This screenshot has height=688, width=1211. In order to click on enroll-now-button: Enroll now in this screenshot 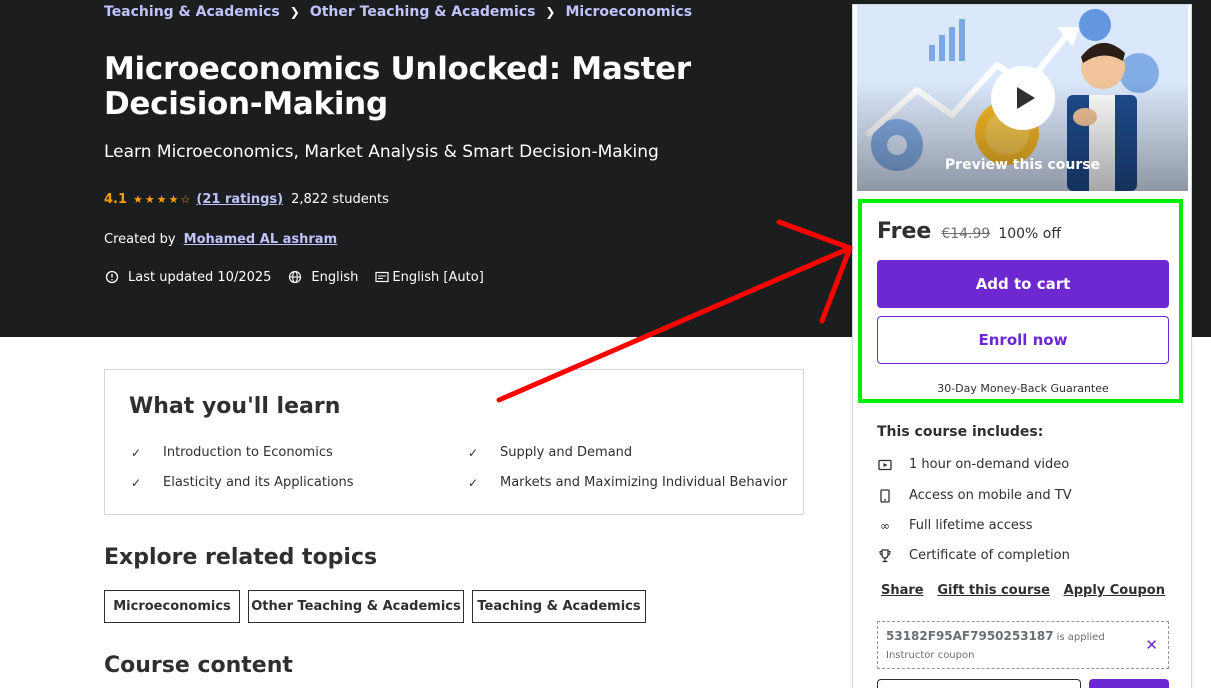, I will do `click(1023, 340)`.